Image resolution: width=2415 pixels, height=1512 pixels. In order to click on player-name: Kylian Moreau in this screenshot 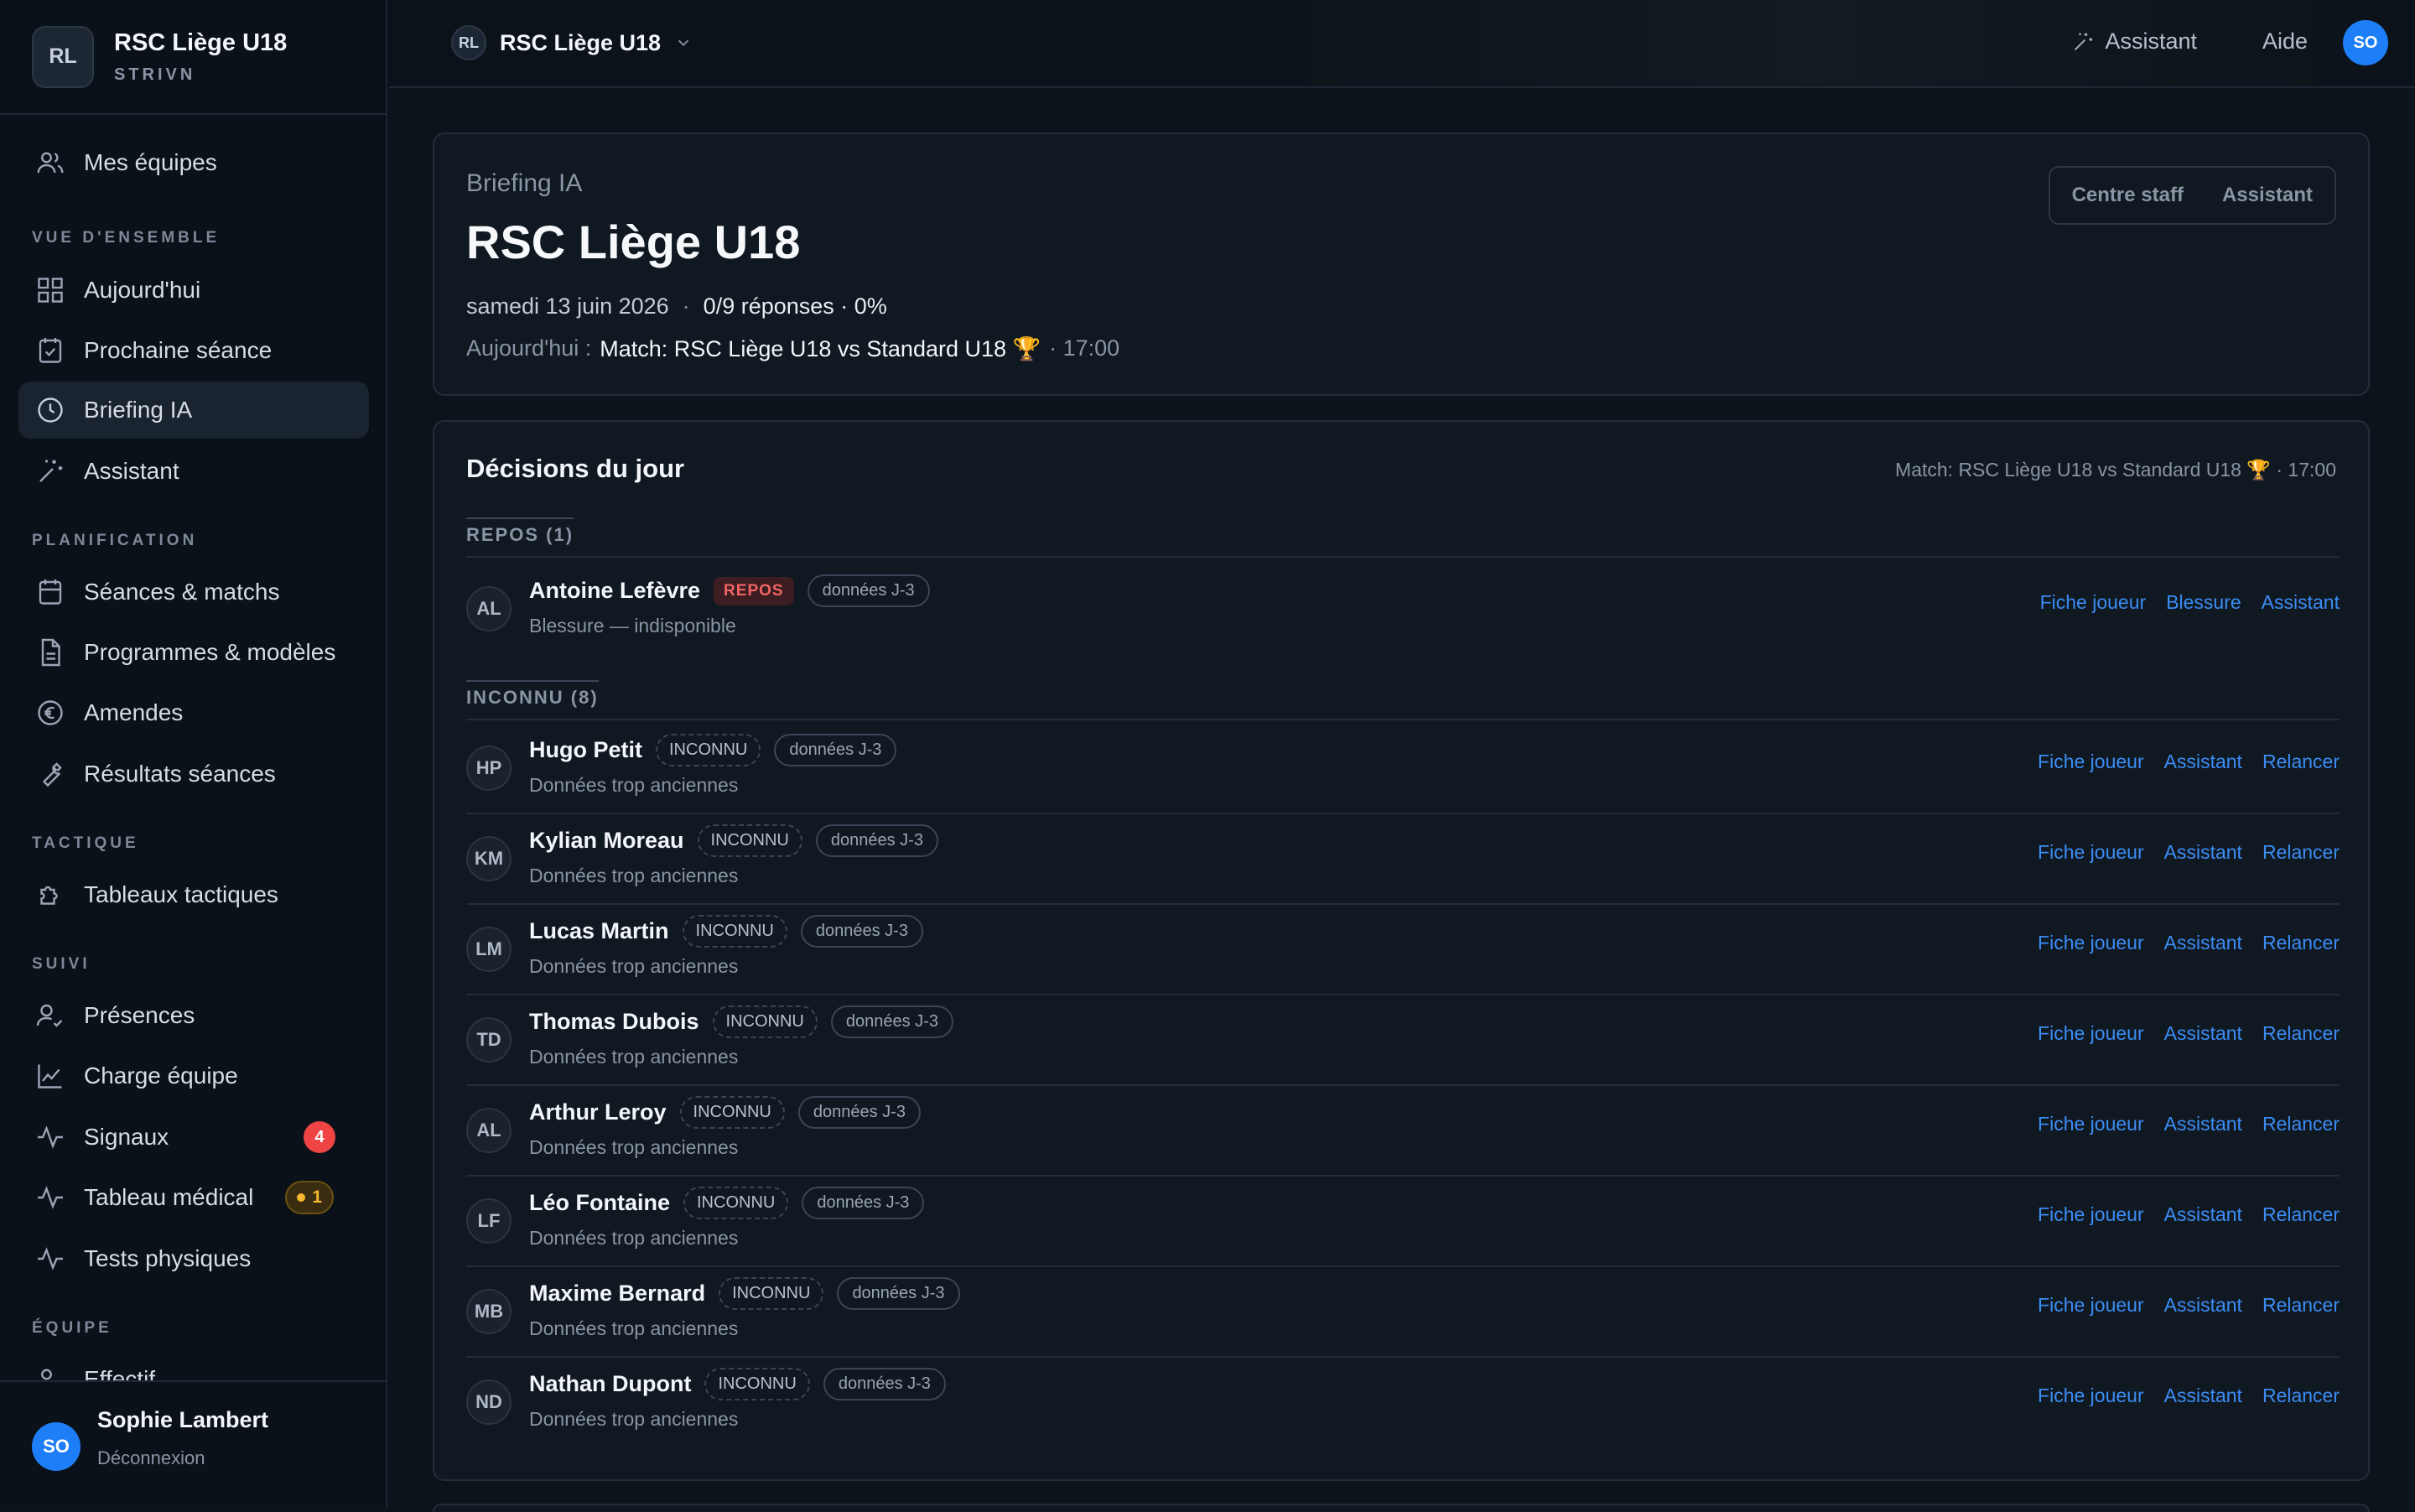, I will do `click(606, 841)`.